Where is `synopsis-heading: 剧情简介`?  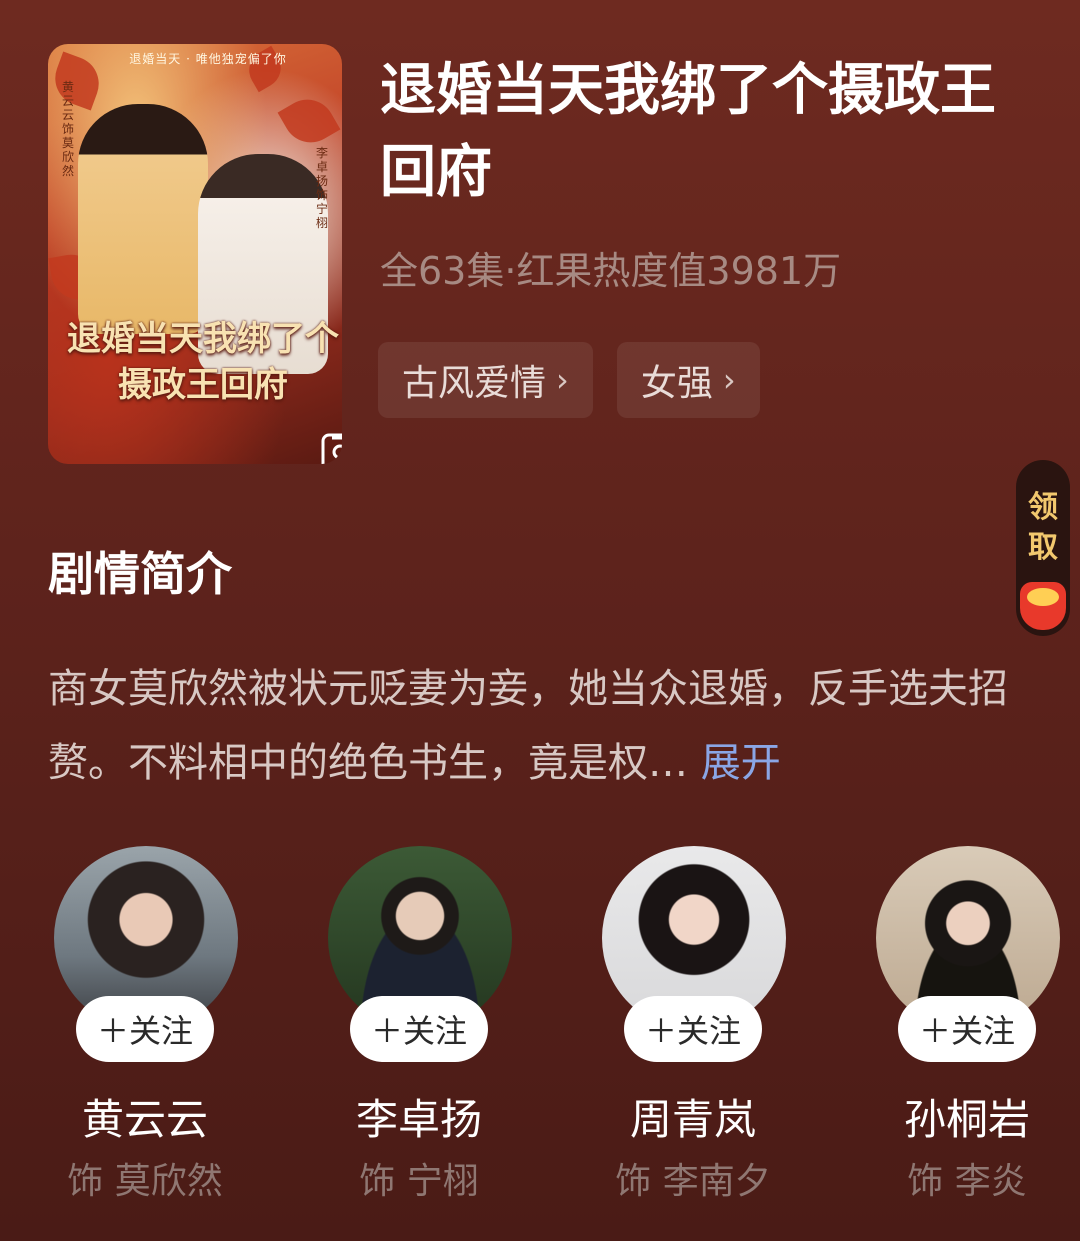 synopsis-heading: 剧情简介 is located at coordinates (140, 574).